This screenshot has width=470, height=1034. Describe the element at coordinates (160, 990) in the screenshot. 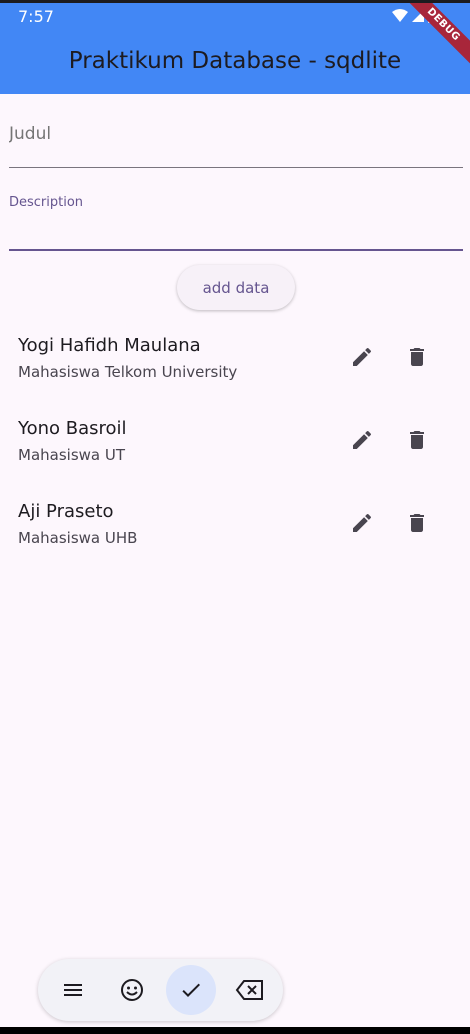

I see `keyboard-toolbar` at that location.